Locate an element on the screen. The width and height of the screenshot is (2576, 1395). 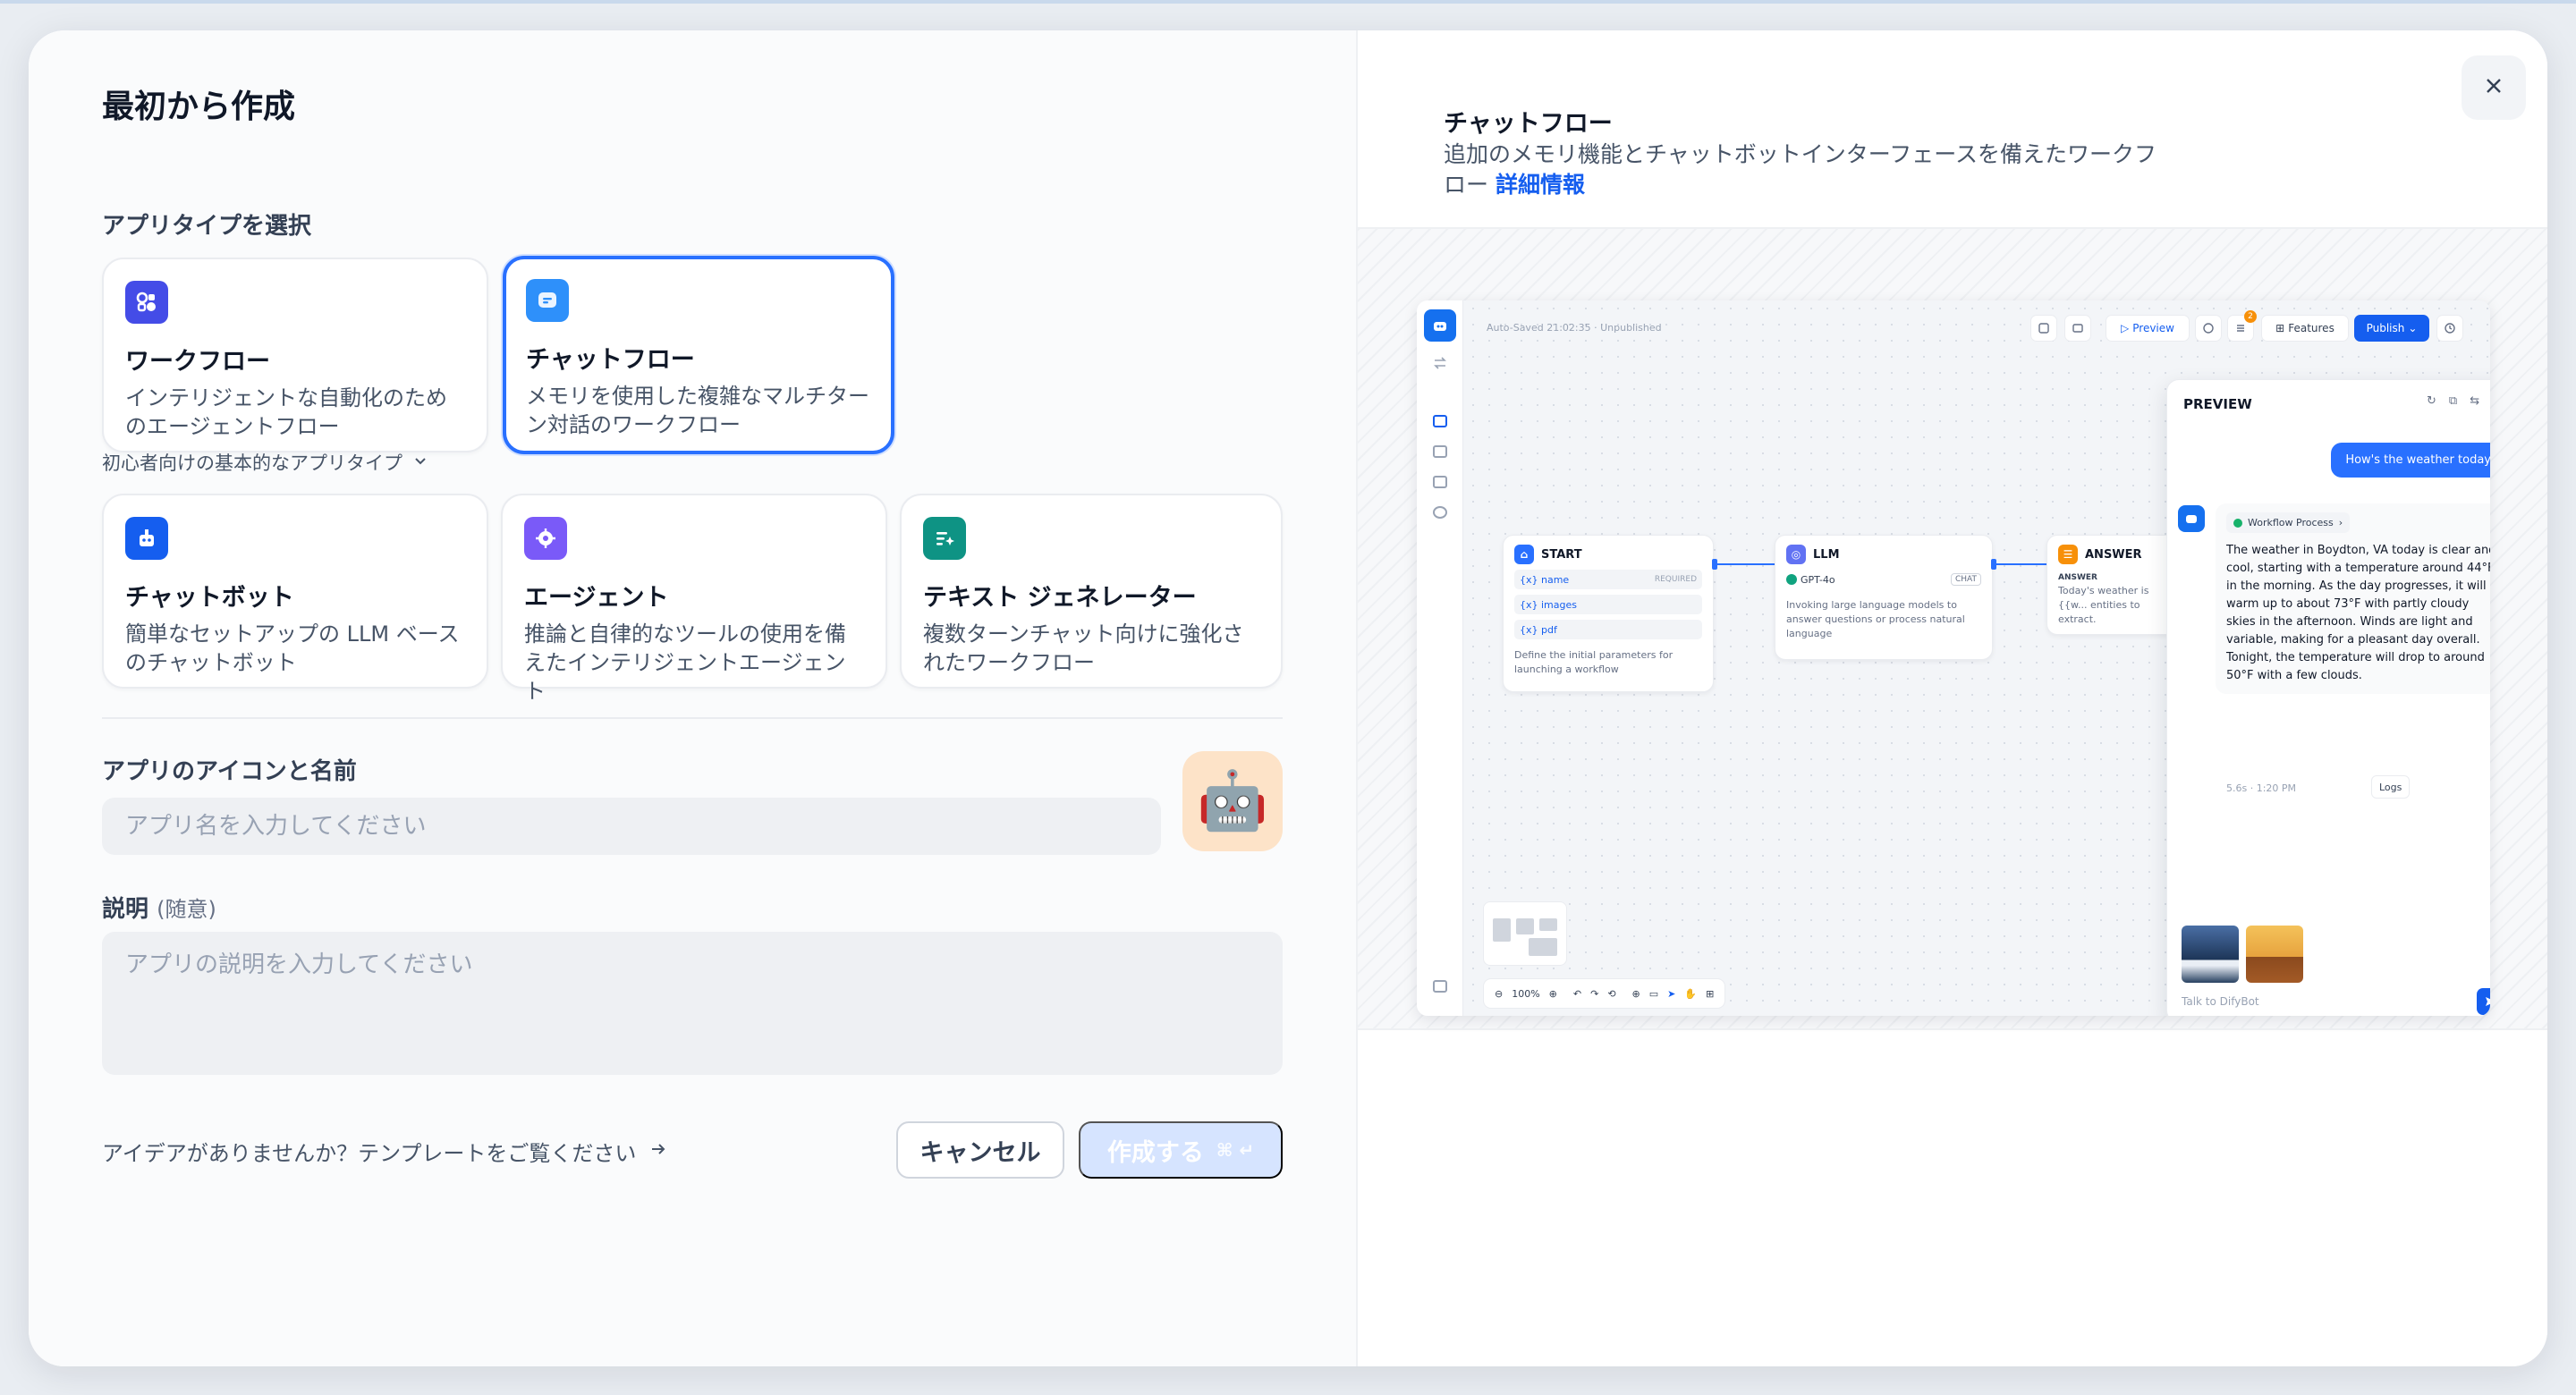
answer-label: ANSWER is located at coordinates (2077, 577).